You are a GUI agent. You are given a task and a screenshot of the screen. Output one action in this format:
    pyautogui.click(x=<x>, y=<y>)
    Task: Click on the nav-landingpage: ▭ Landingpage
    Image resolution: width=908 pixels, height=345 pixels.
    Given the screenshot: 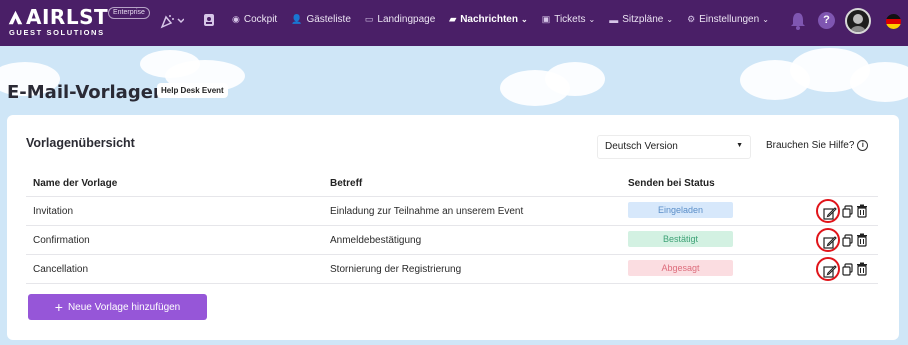 What is the action you would take?
    pyautogui.click(x=400, y=19)
    